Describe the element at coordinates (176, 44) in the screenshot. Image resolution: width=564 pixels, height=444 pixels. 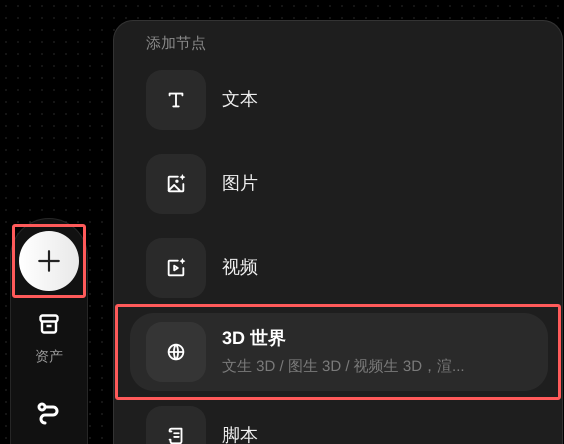
I see `menu-title: 添加节点` at that location.